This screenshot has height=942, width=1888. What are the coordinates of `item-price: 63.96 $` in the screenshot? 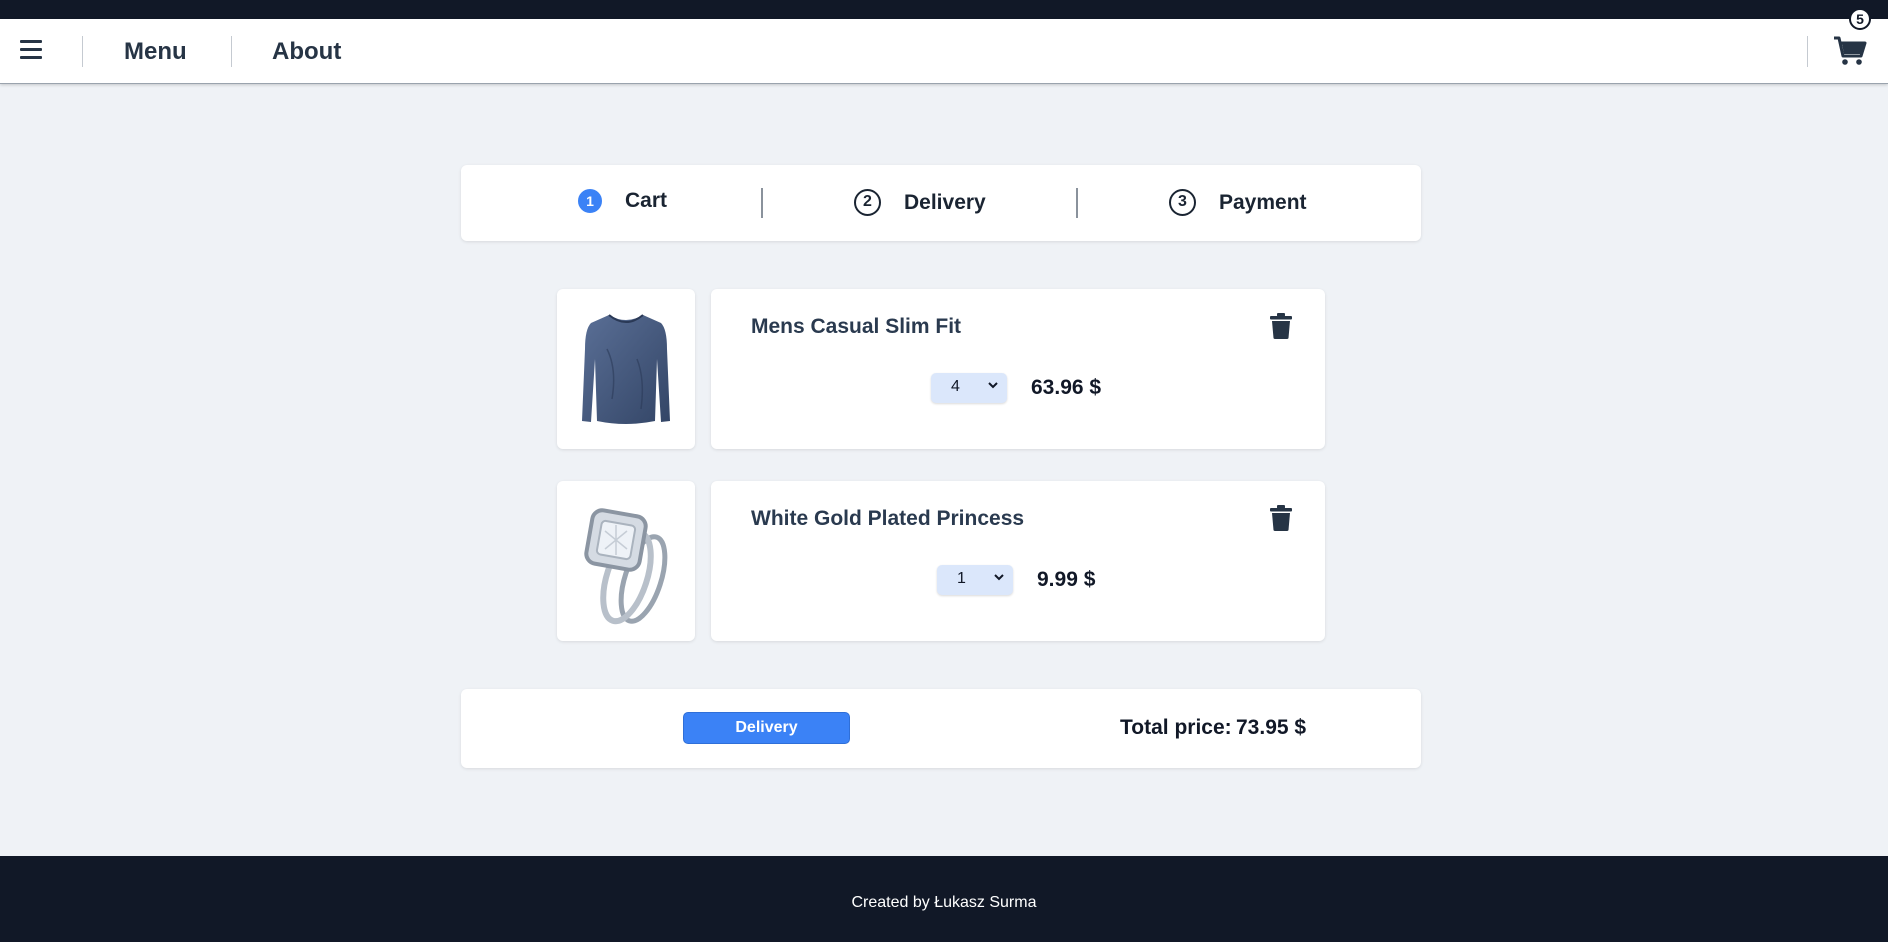 It's located at (1066, 387).